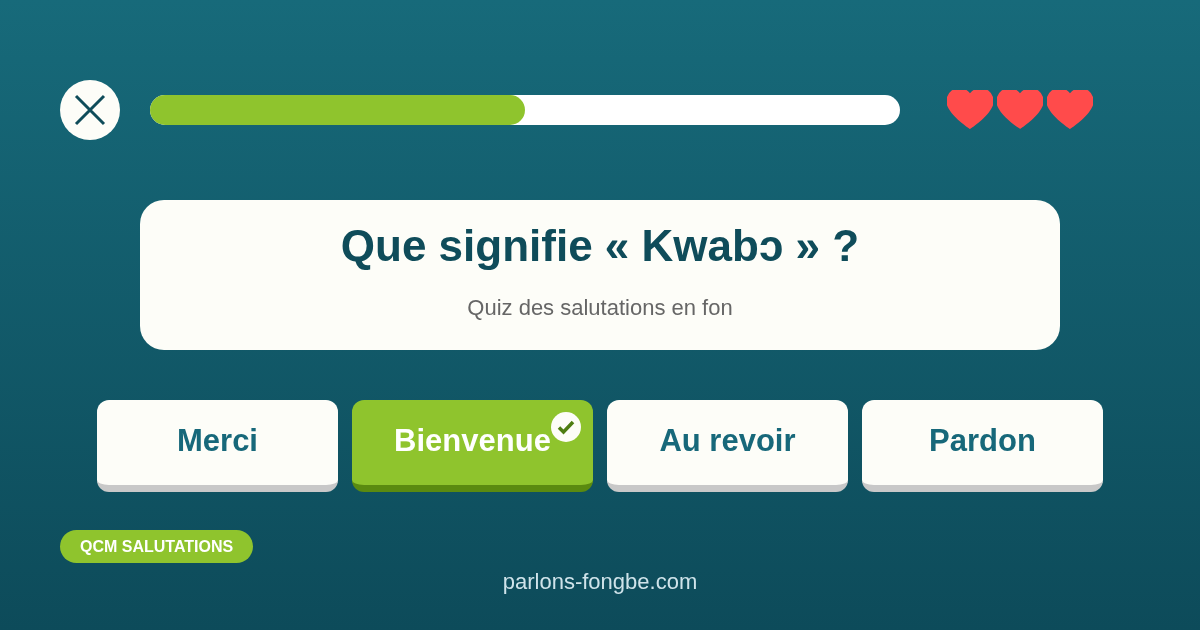 The height and width of the screenshot is (630, 1200). What do you see at coordinates (600, 582) in the screenshot?
I see `site-url: parlons-fongbe.com` at bounding box center [600, 582].